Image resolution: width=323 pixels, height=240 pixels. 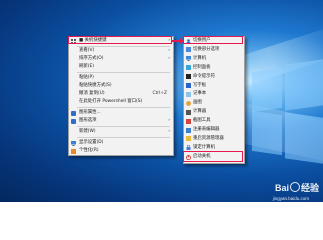 What do you see at coordinates (121, 78) in the screenshot?
I see `menu-item-paste: 粘贴(P)` at bounding box center [121, 78].